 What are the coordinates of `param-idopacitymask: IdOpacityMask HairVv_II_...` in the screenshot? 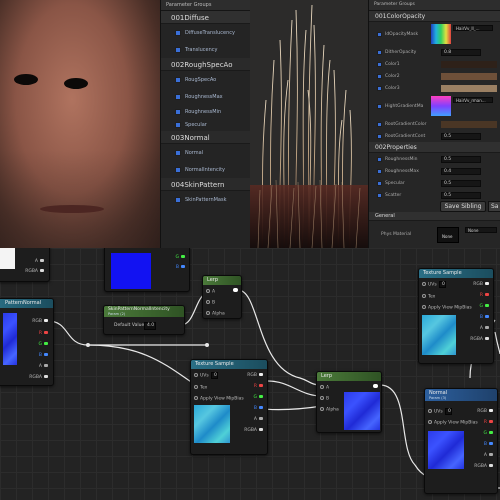 It's located at (434, 34).